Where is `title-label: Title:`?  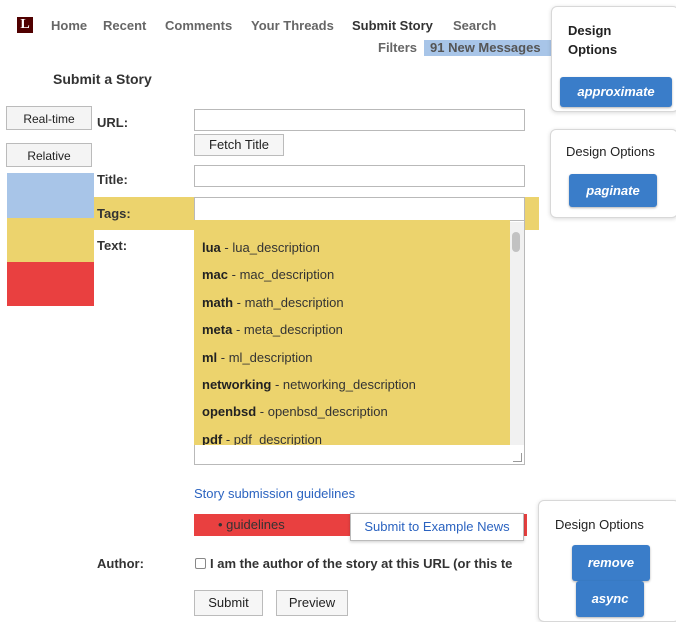
title-label: Title: is located at coordinates (112, 179).